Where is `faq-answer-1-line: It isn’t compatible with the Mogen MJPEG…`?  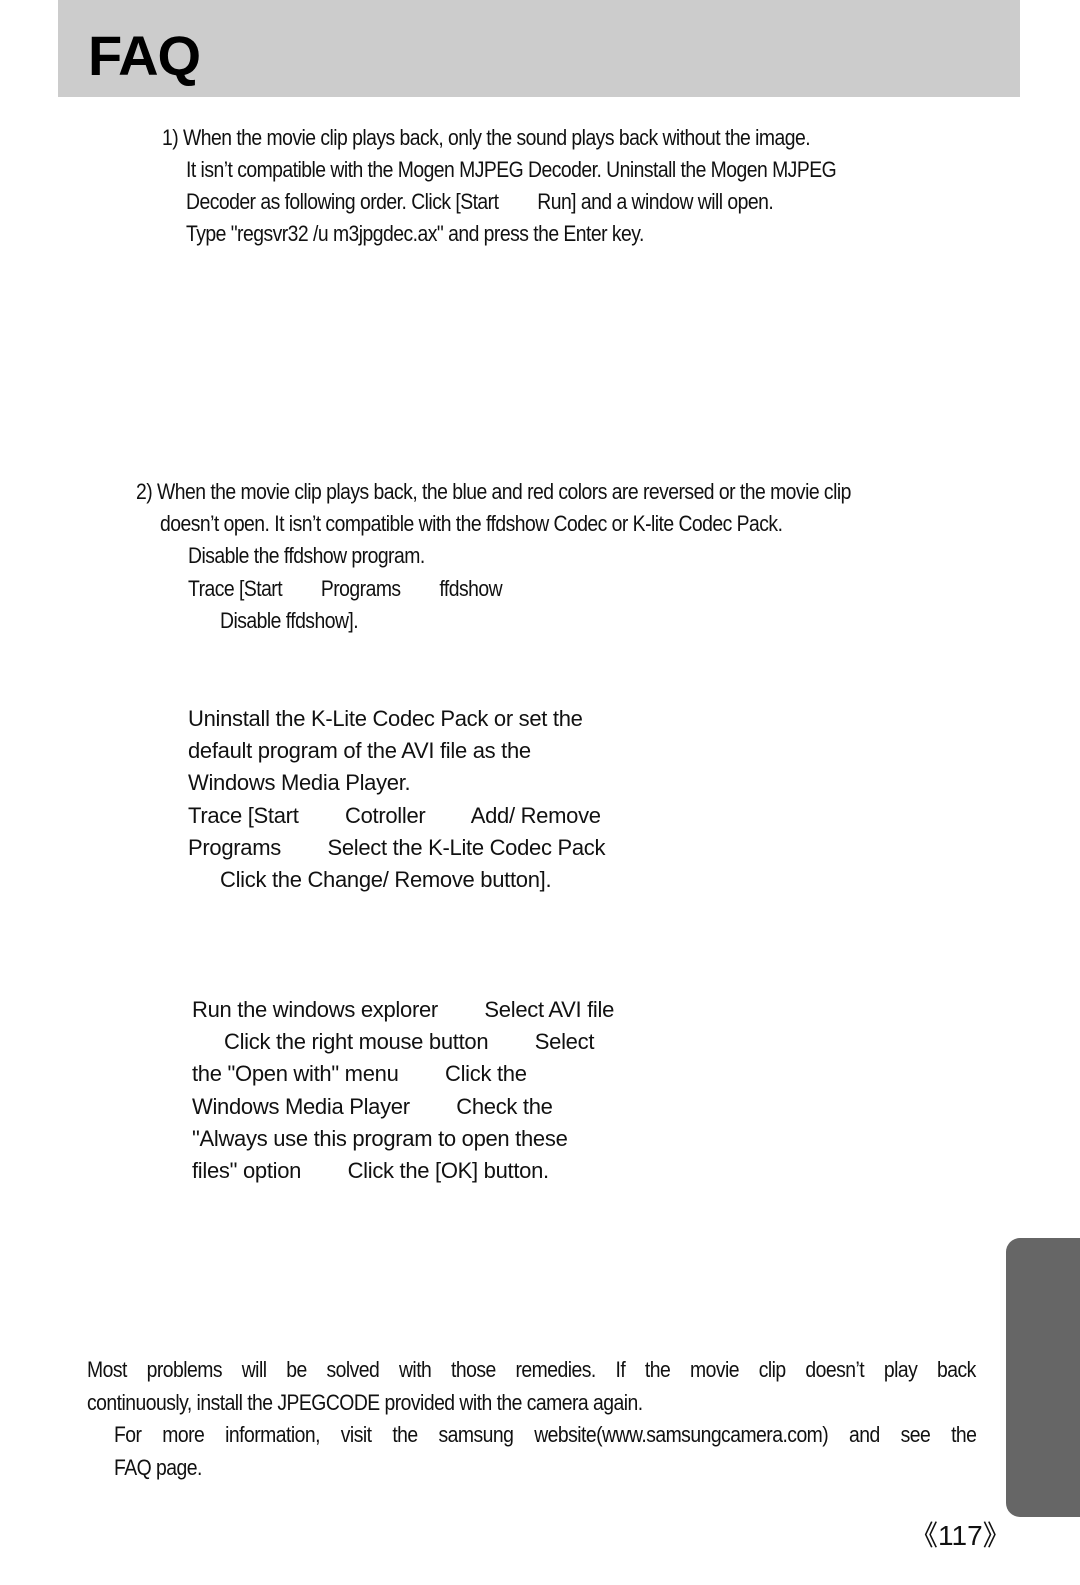
faq-answer-1-line: It isn’t compatible with the Mogen MJPEG… is located at coordinates (511, 169).